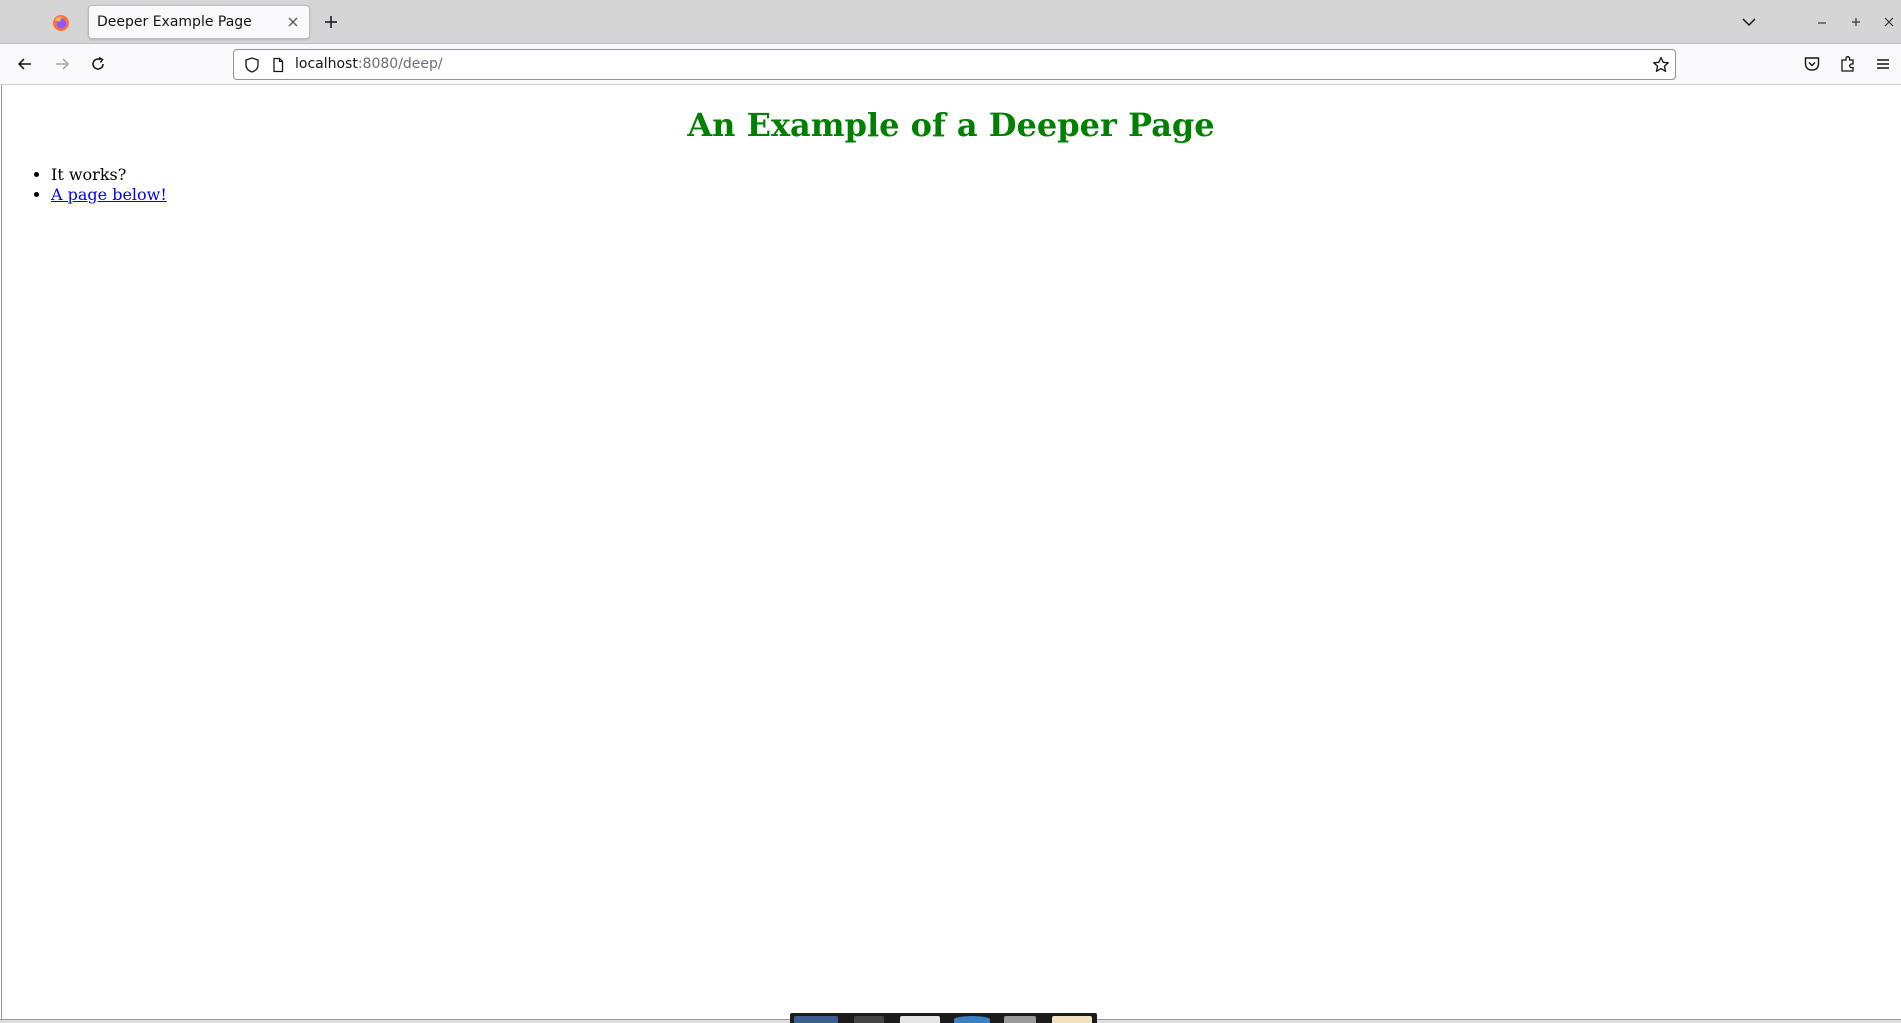 The height and width of the screenshot is (1023, 1901). I want to click on tab-deeper-example-page: Deeper Example Page, so click(199, 22).